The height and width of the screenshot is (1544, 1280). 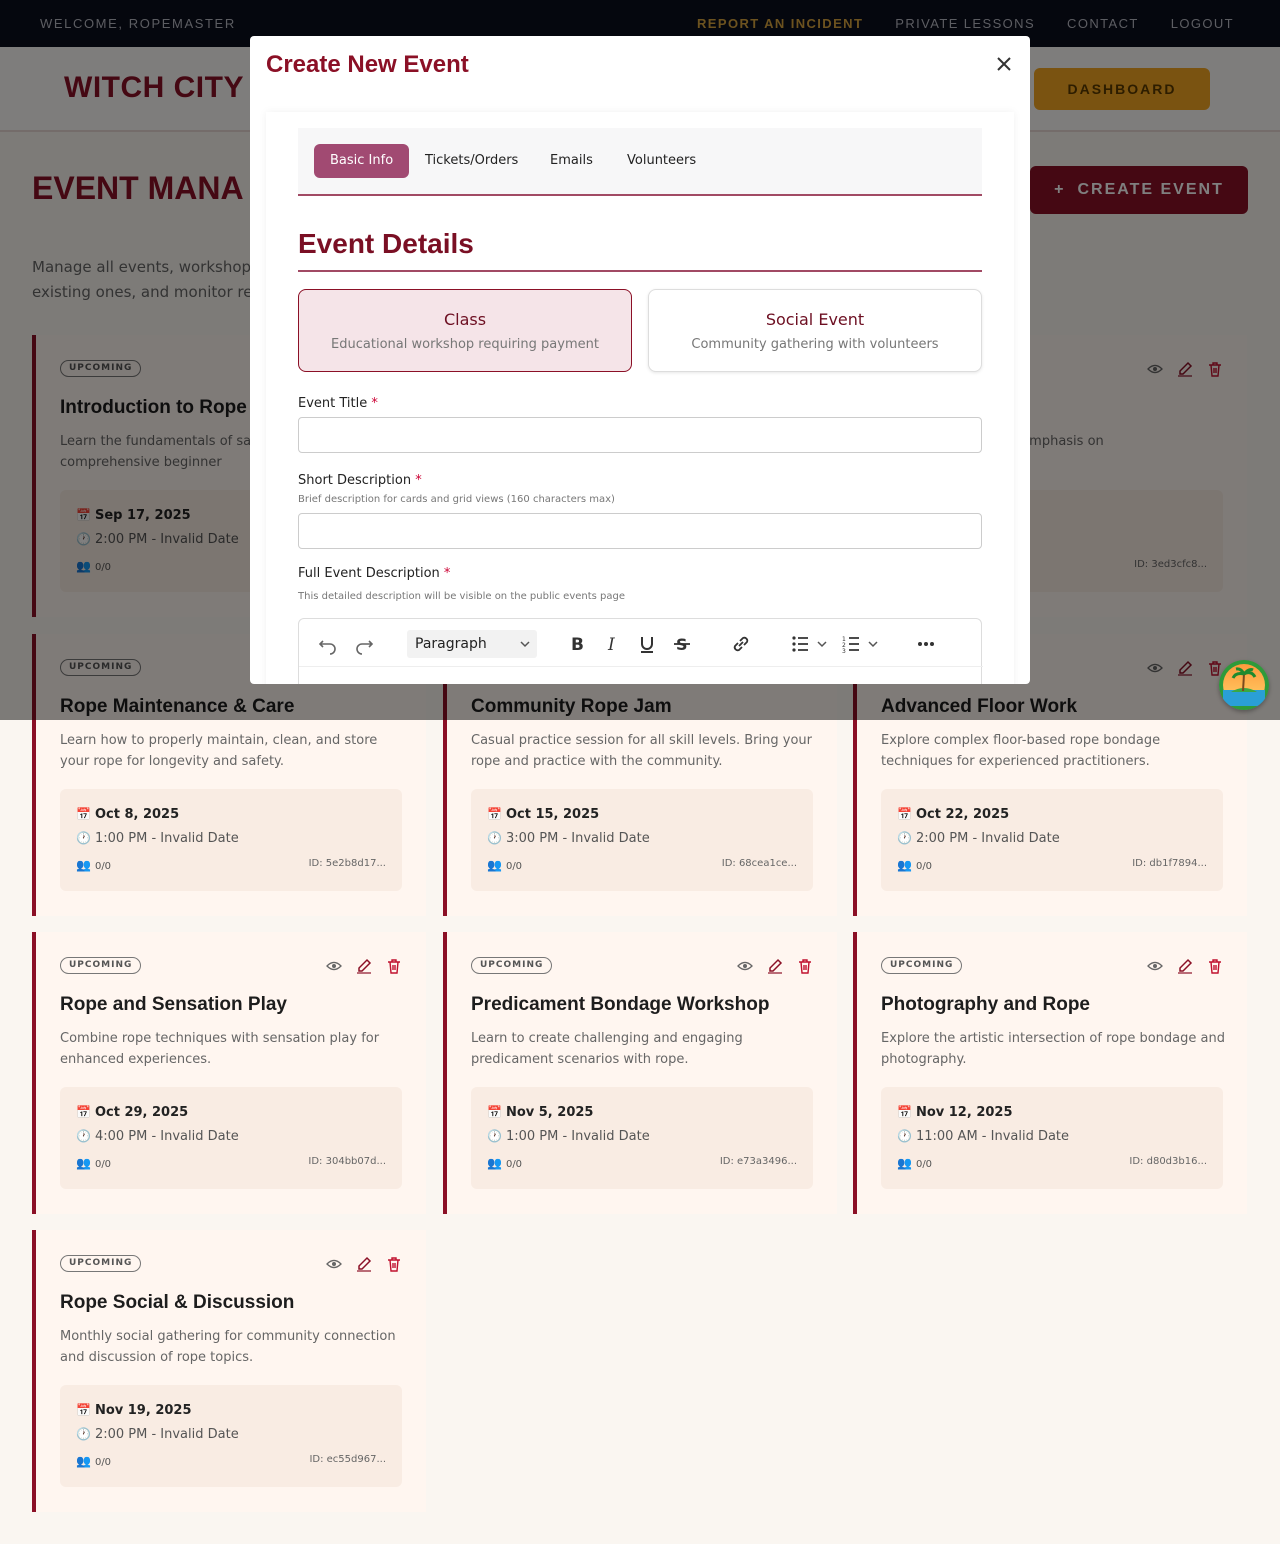 I want to click on underline-icon, so click(x=647, y=644).